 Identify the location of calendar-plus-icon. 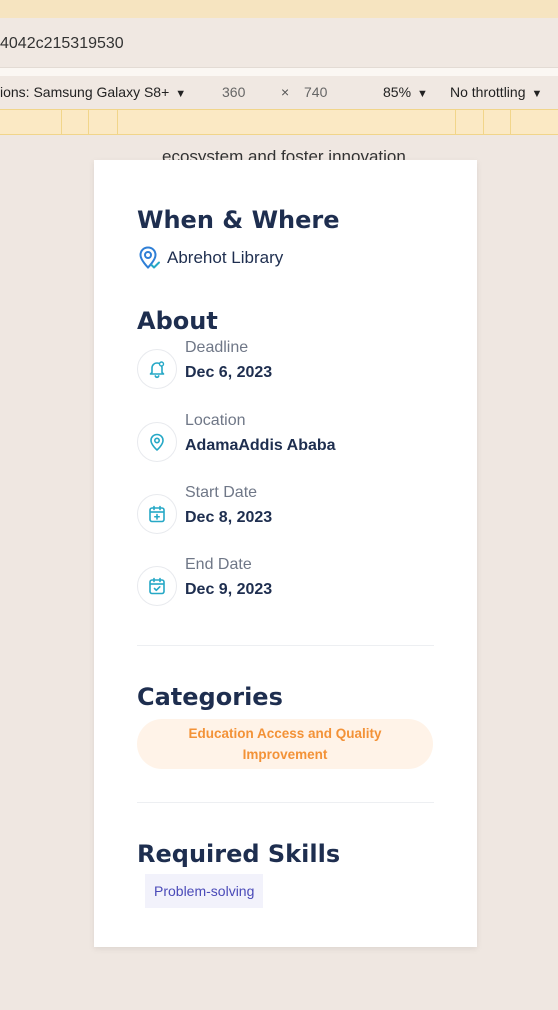
(157, 514).